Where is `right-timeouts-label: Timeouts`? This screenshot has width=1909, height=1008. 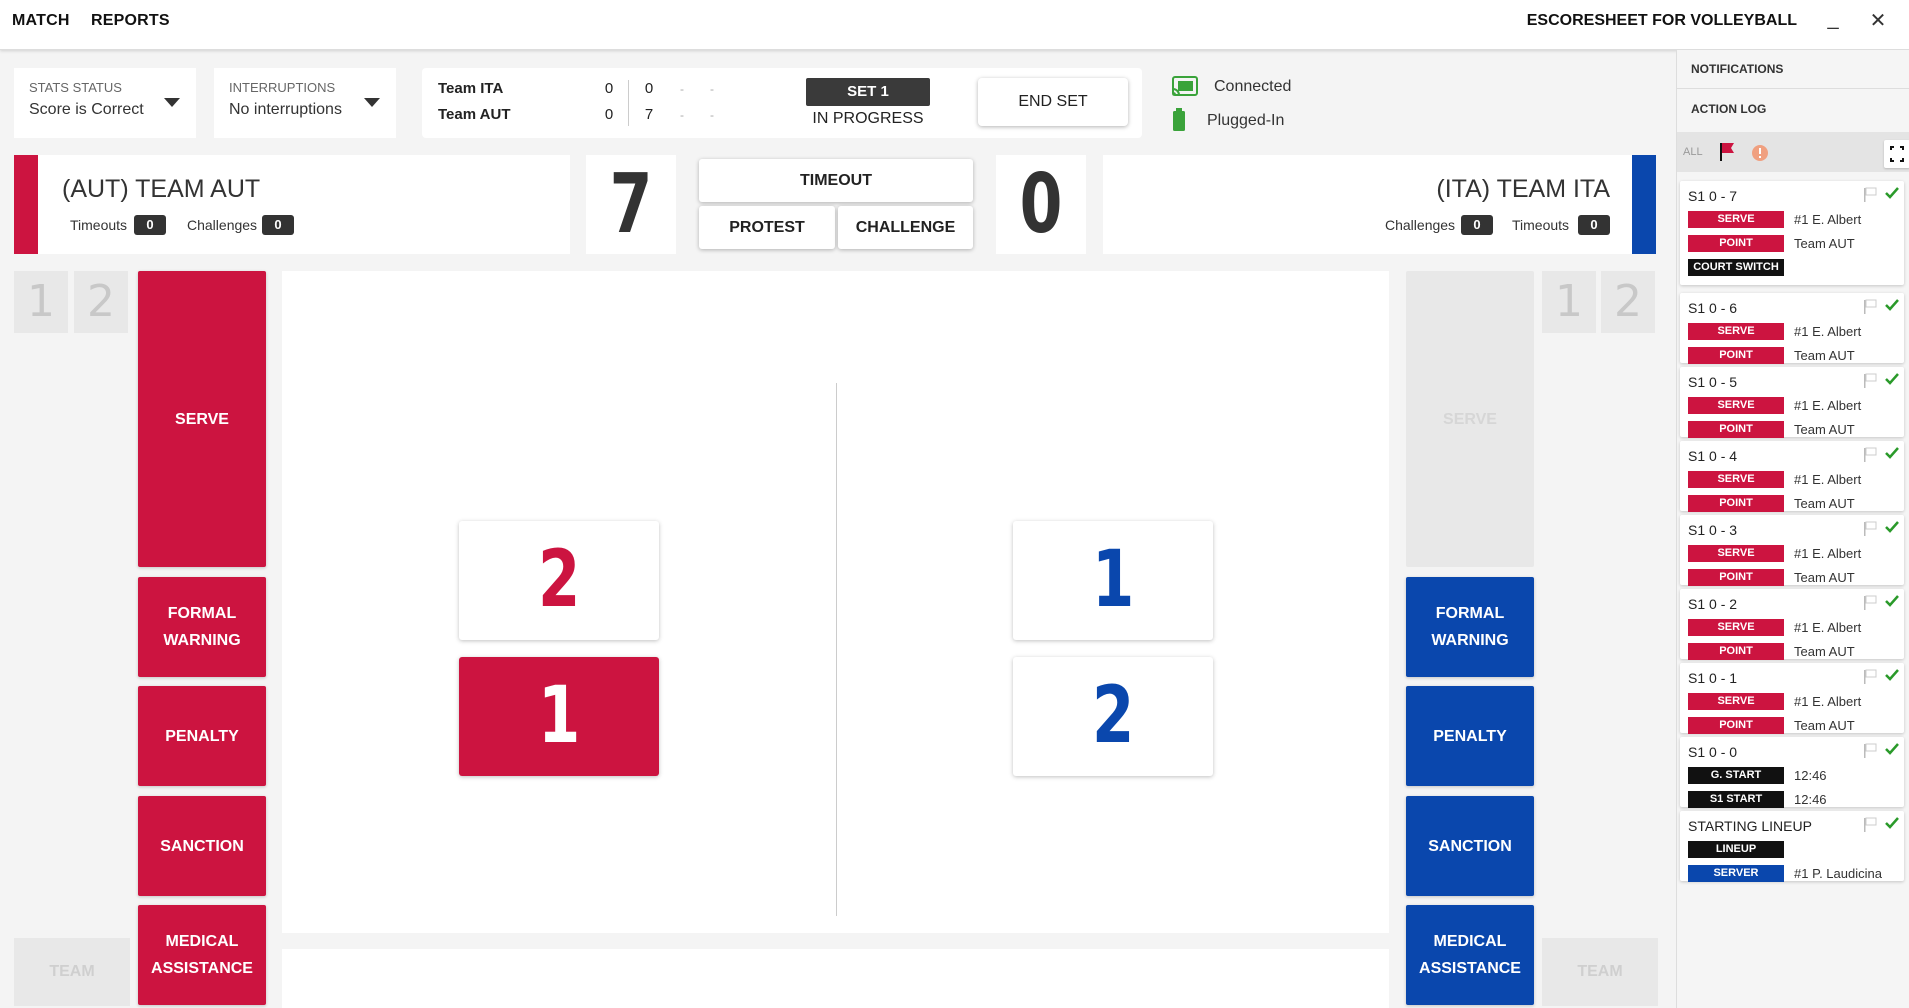 right-timeouts-label: Timeouts is located at coordinates (1541, 225).